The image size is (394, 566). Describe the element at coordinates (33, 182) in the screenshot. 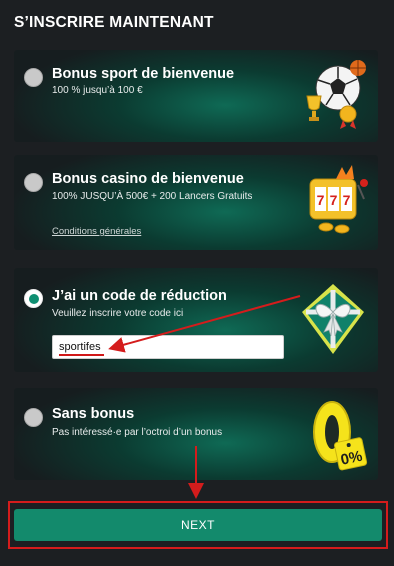

I see `radio-casino-bonus` at that location.